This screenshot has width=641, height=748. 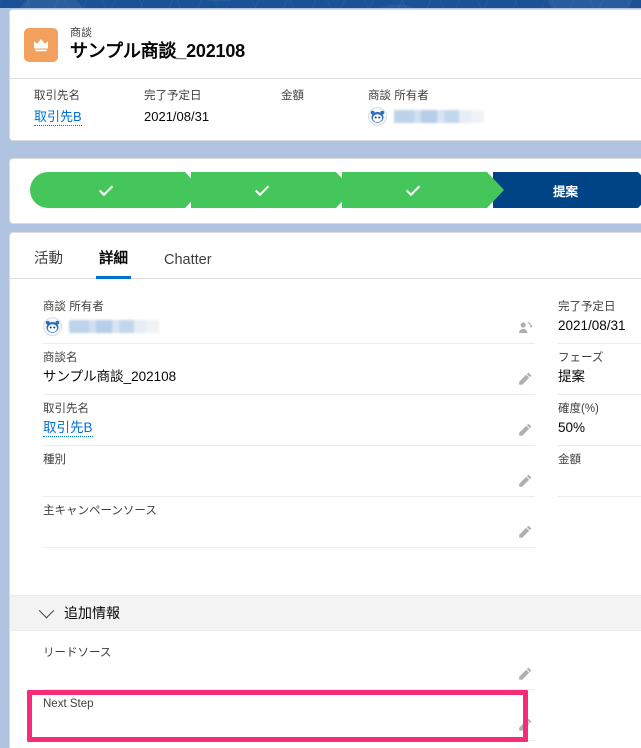 I want to click on tab-activity: 活動, so click(x=48, y=262).